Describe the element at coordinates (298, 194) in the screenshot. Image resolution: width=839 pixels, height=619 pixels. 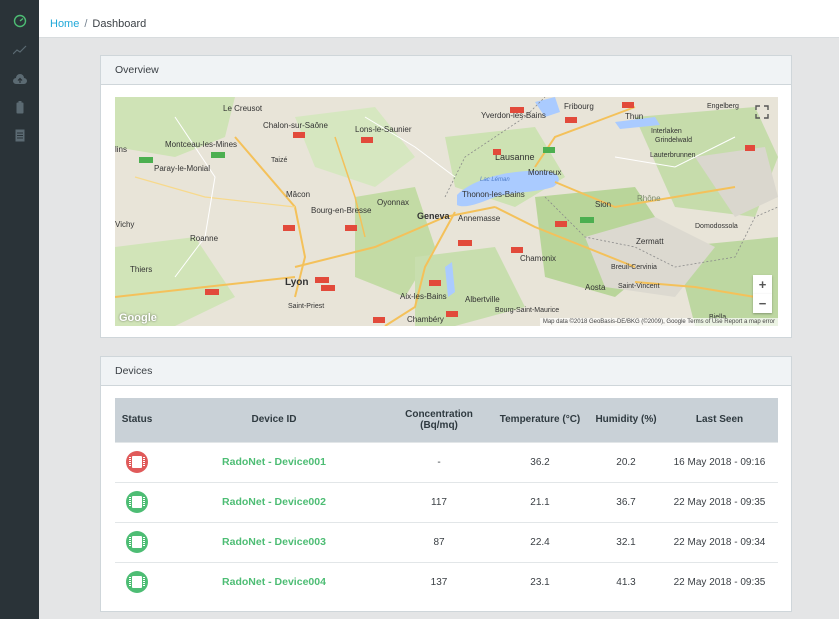
I see `map-label: Mâcon` at that location.